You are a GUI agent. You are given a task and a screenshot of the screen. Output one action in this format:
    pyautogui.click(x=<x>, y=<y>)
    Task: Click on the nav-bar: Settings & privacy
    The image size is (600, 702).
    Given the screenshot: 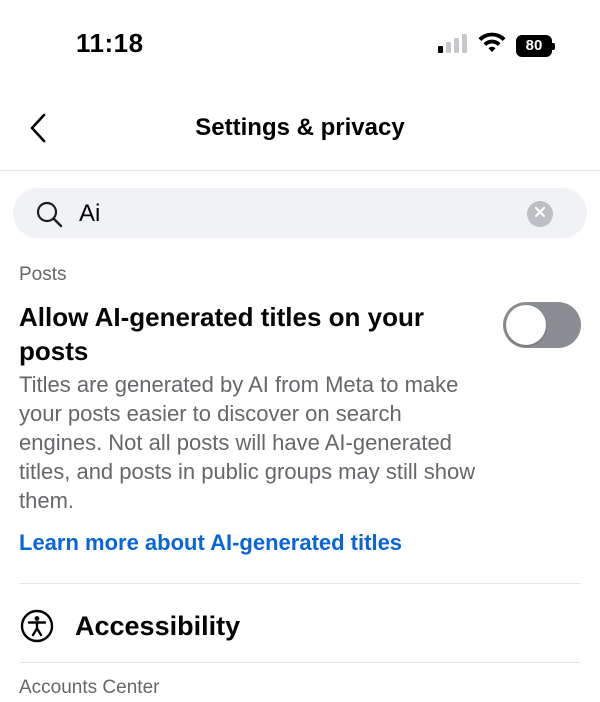 What is the action you would take?
    pyautogui.click(x=300, y=130)
    